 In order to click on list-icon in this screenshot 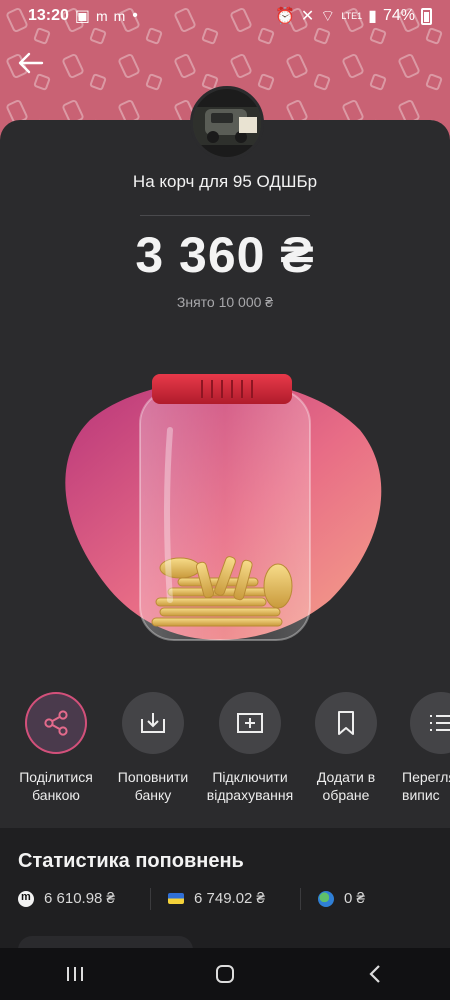, I will do `click(440, 723)`.